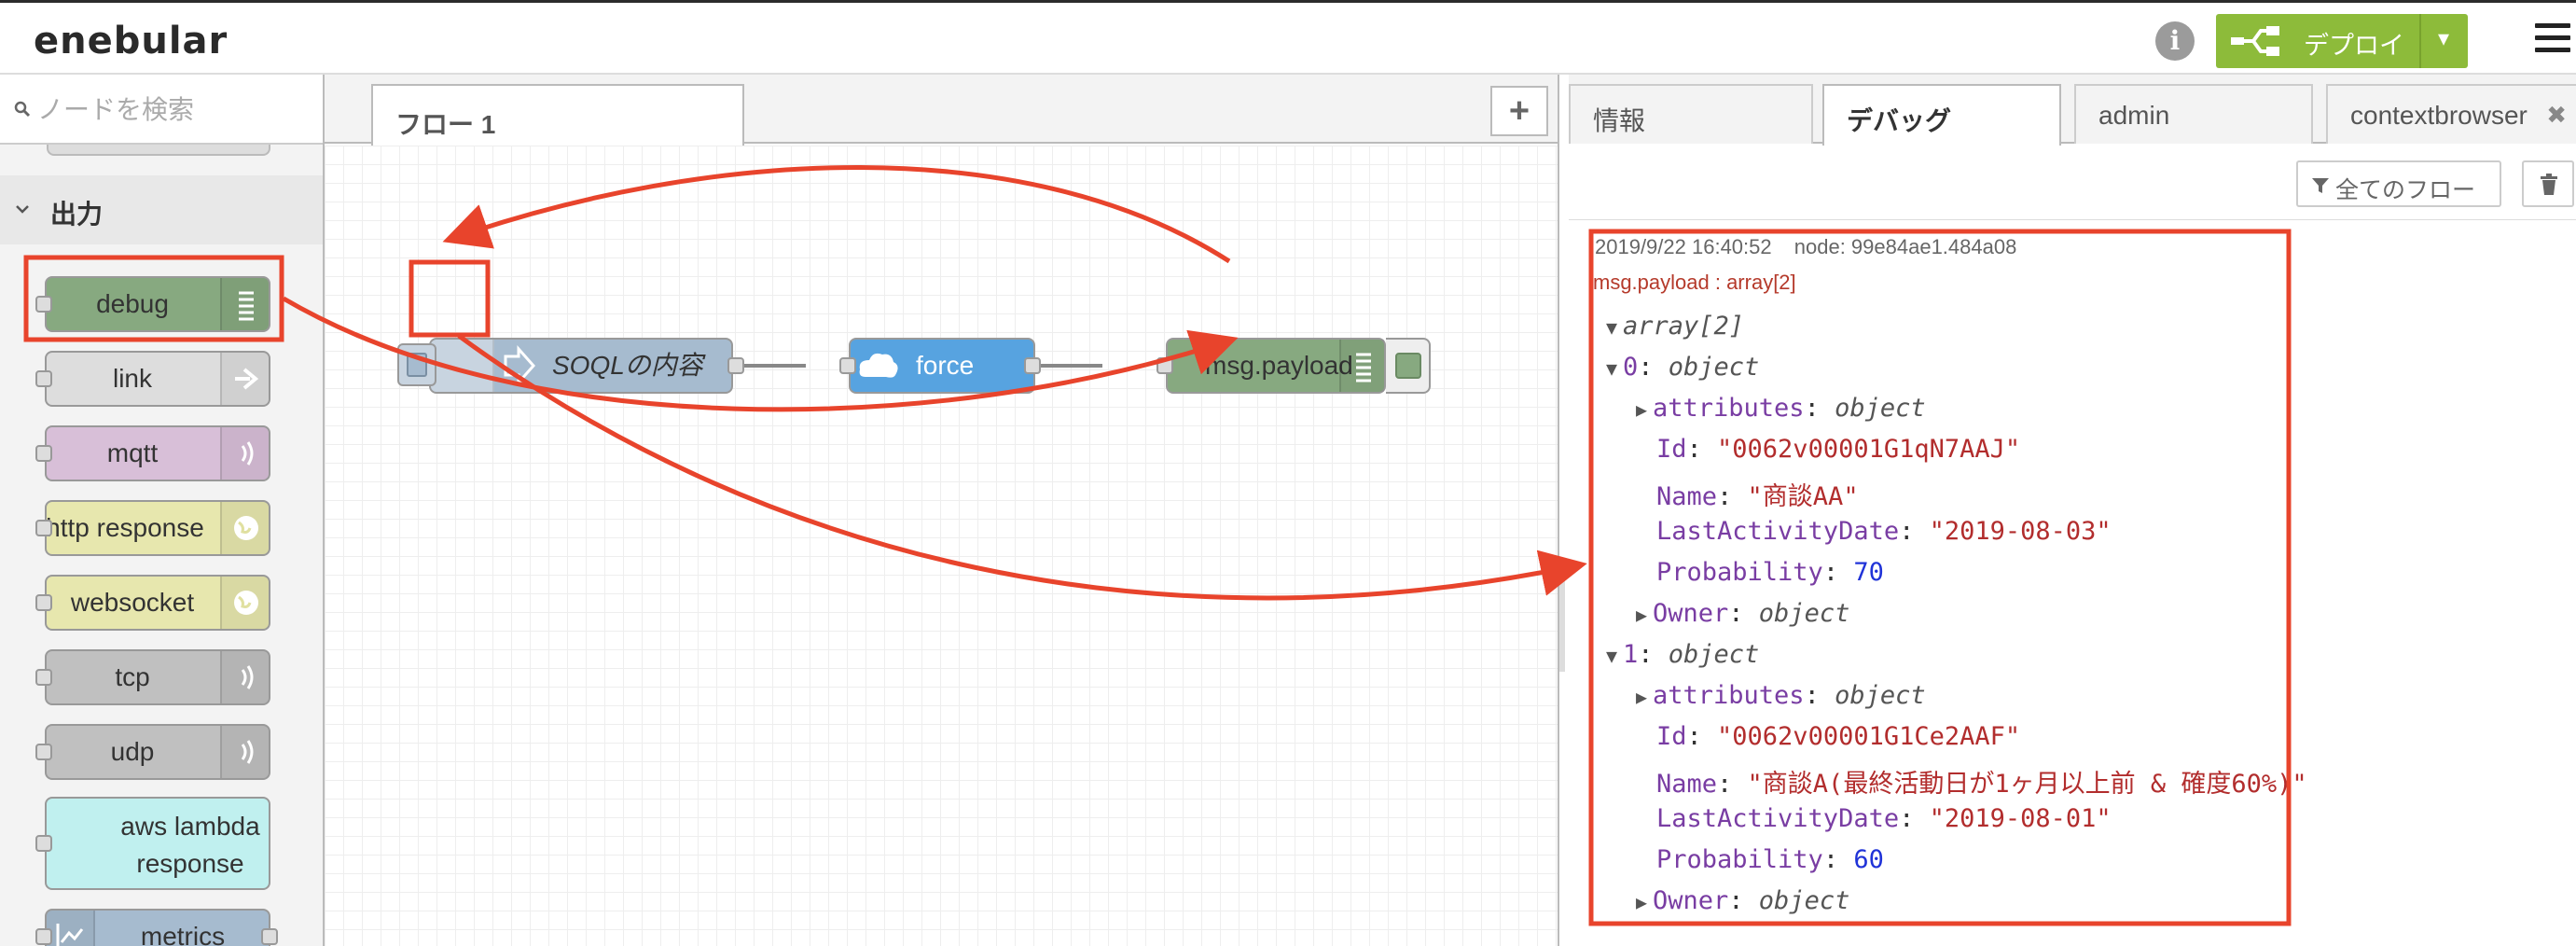  What do you see at coordinates (2175, 41) in the screenshot?
I see `info-icon: i` at bounding box center [2175, 41].